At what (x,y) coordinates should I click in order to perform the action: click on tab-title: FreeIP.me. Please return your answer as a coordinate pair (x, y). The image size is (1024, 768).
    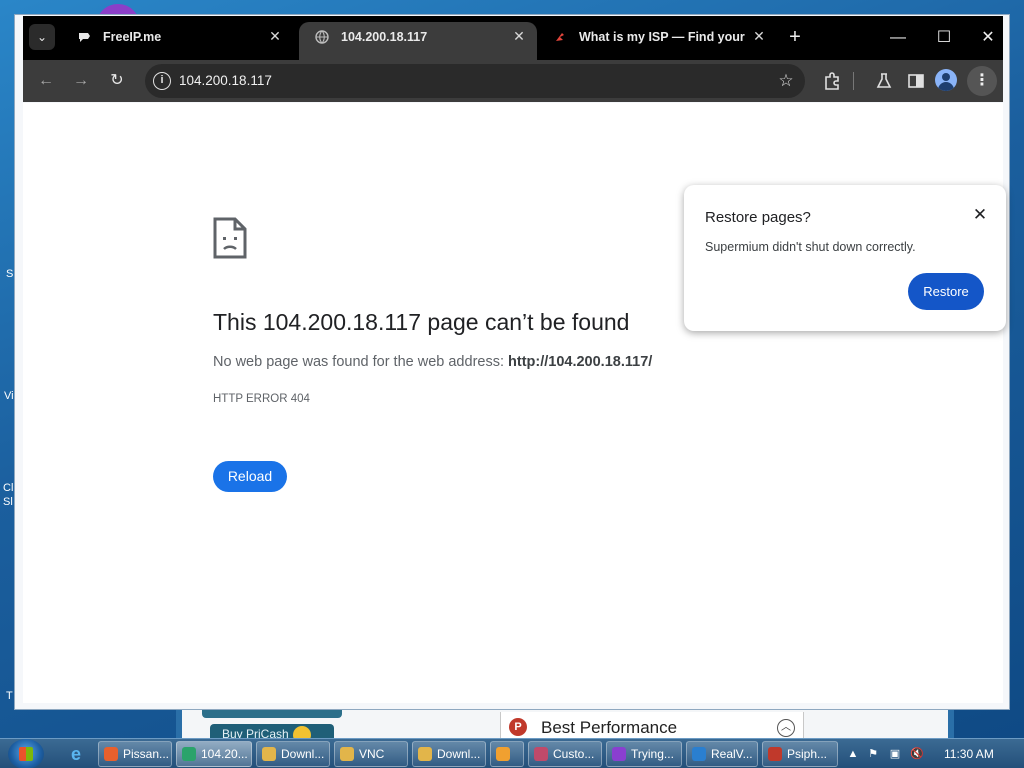
    Looking at the image, I should click on (132, 37).